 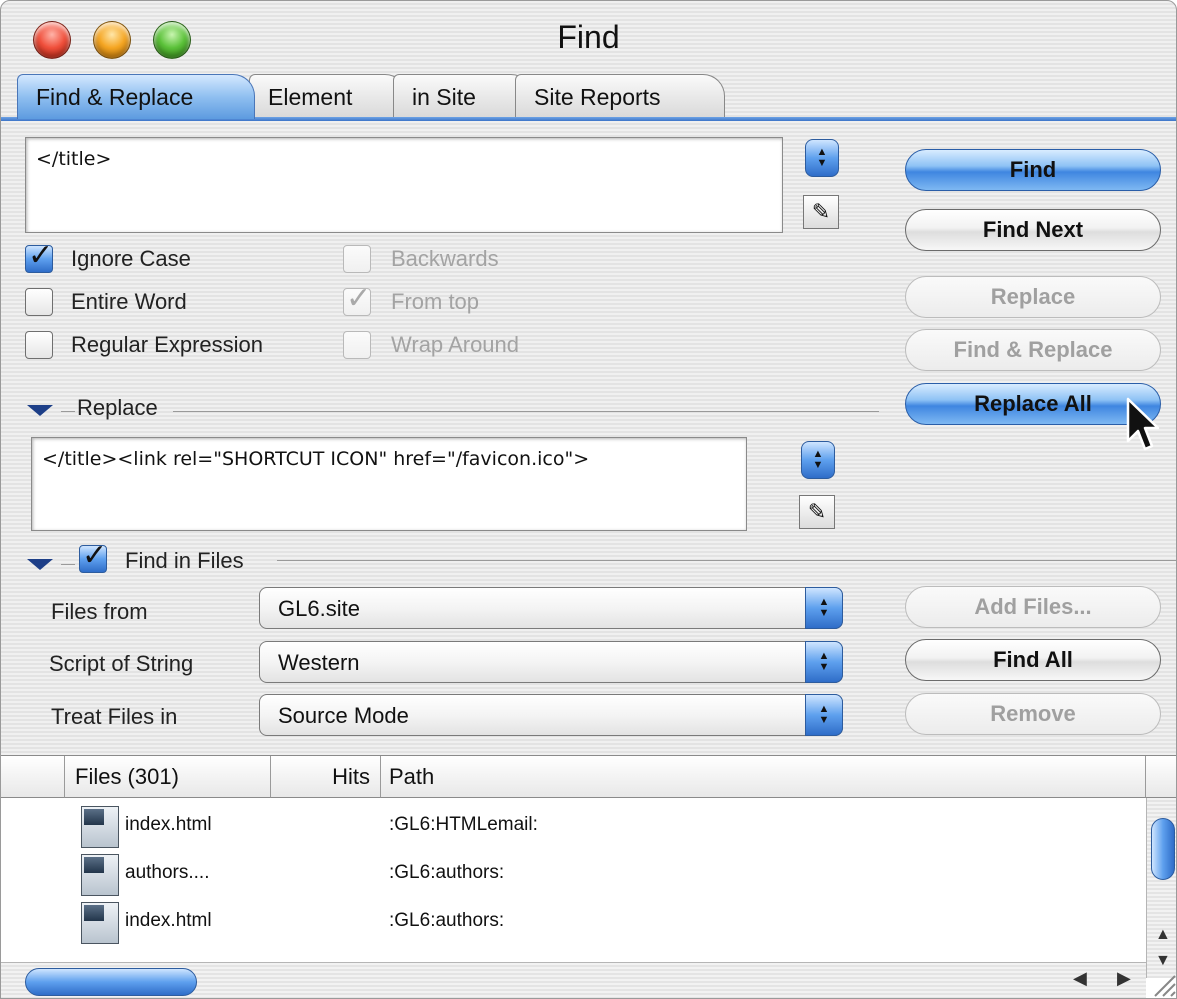 I want to click on wrap-around-checkbox, so click(x=357, y=345).